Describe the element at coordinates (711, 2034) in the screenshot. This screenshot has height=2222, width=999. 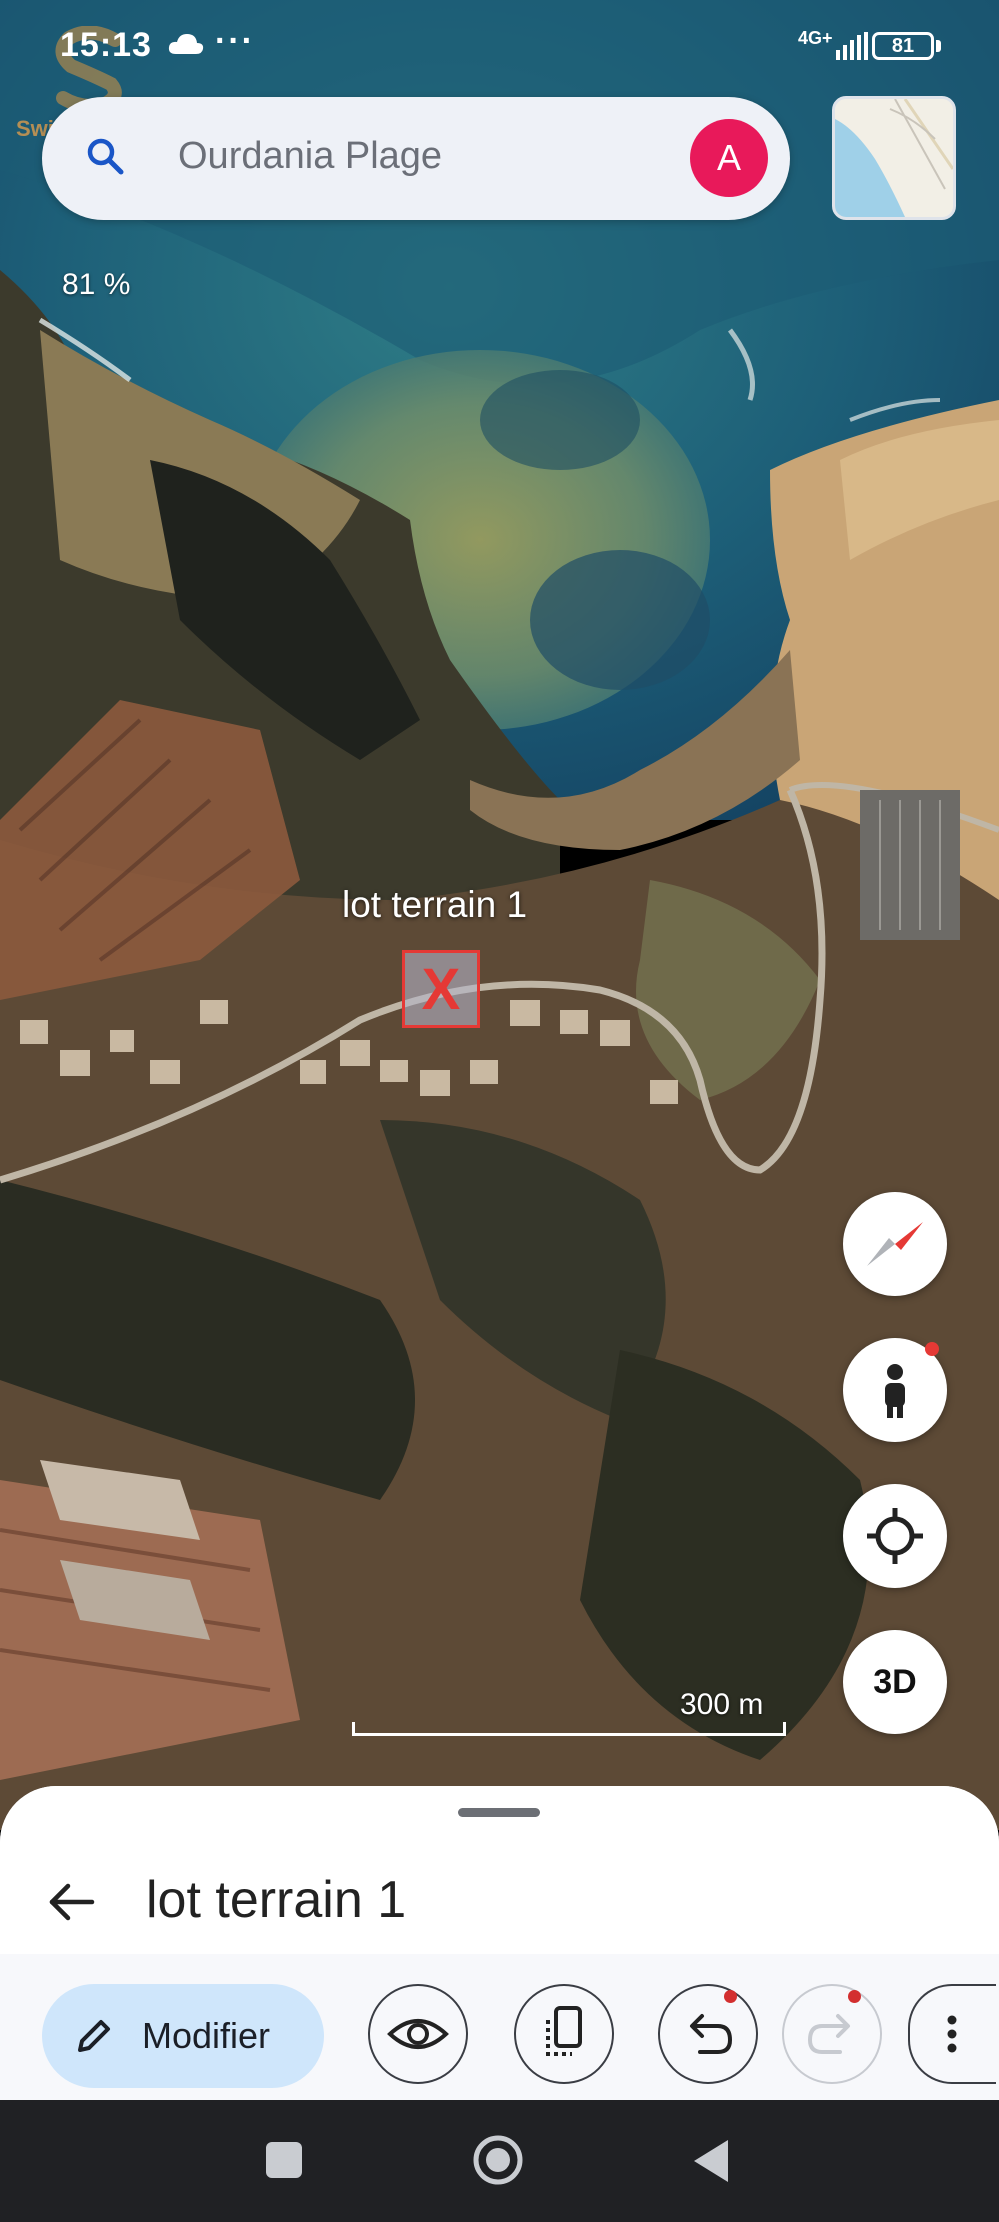
I see `undo-icon` at that location.